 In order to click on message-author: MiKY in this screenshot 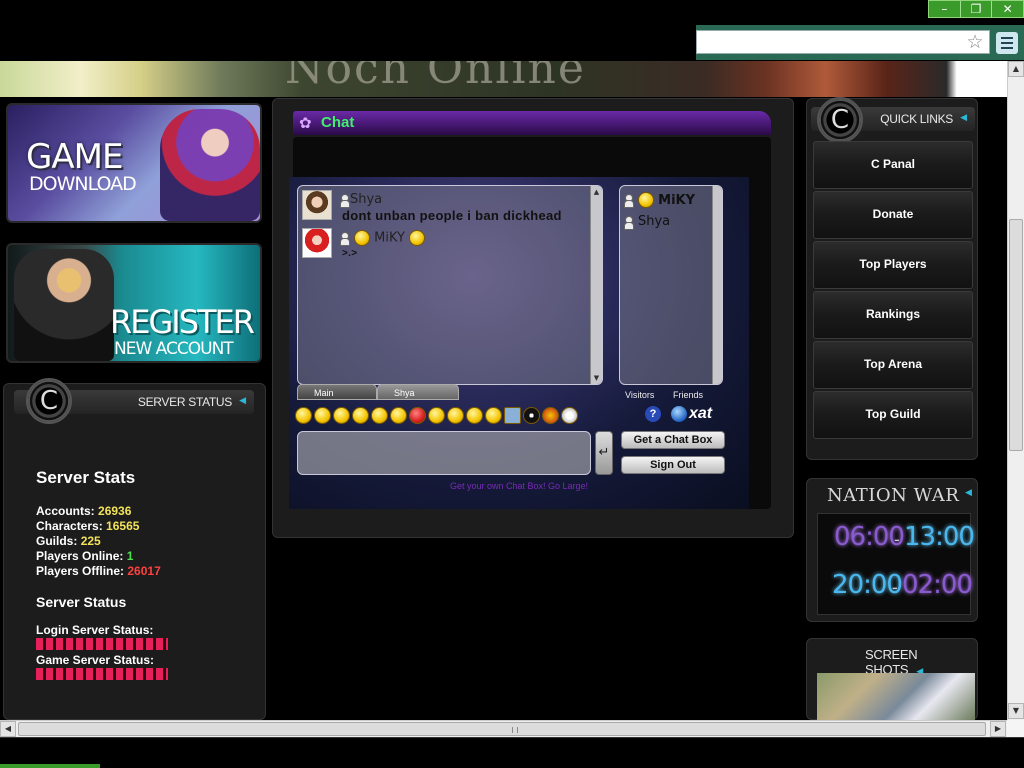, I will do `click(390, 238)`.